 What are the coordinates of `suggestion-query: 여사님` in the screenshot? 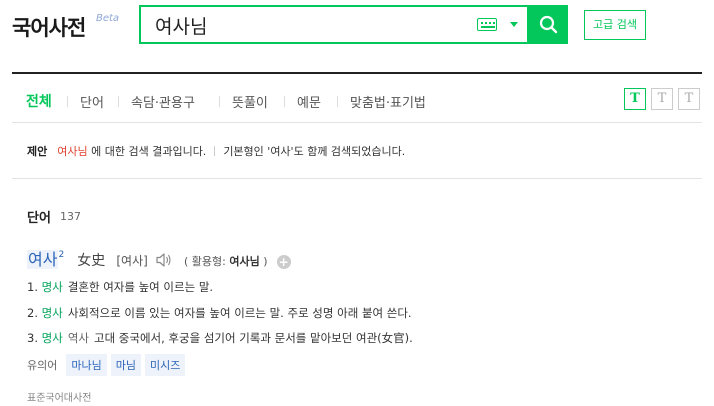 It's located at (72, 151).